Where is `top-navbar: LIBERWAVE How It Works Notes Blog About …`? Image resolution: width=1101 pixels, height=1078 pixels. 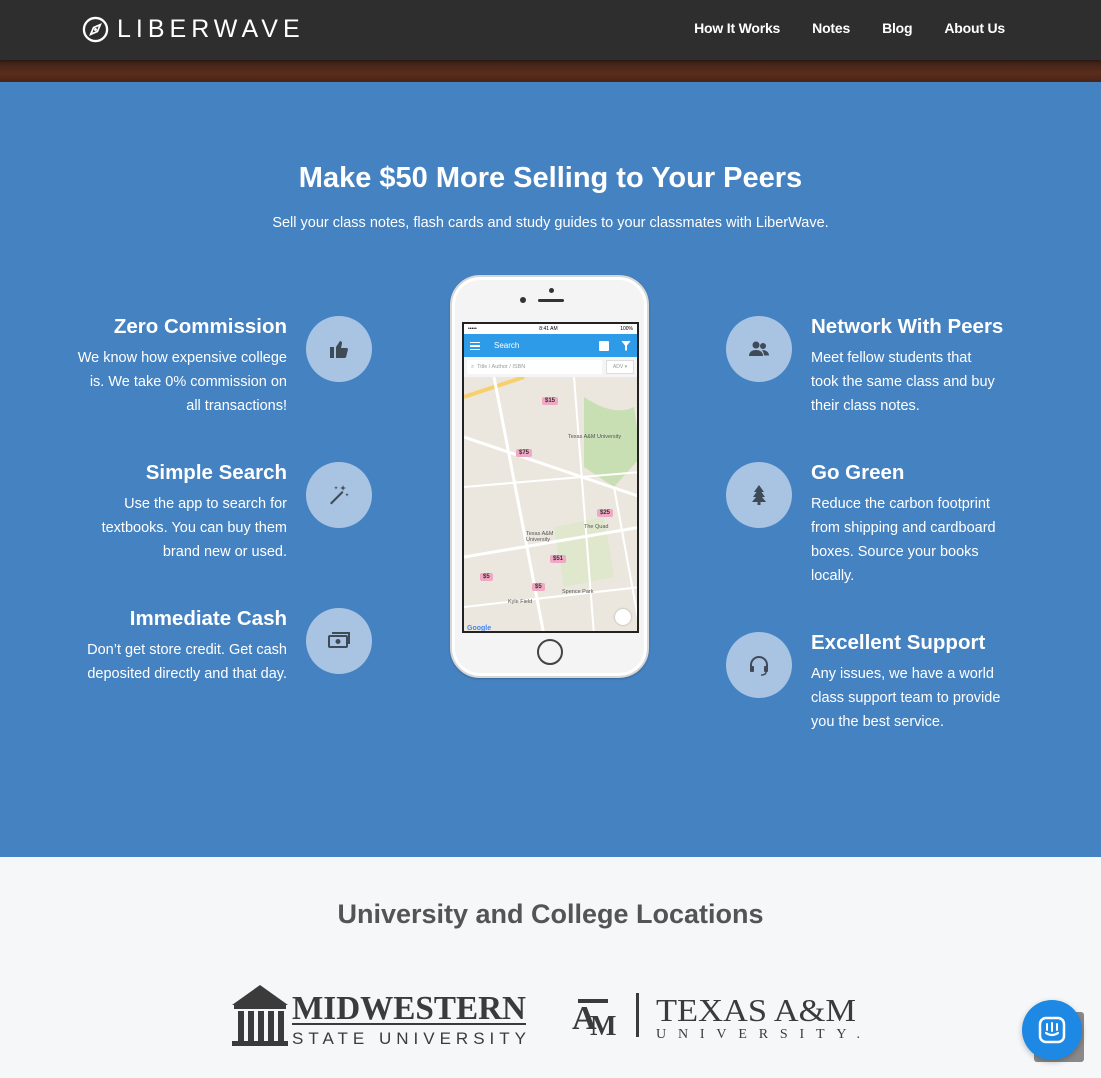 top-navbar: LIBERWAVE How It Works Notes Blog About … is located at coordinates (550, 30).